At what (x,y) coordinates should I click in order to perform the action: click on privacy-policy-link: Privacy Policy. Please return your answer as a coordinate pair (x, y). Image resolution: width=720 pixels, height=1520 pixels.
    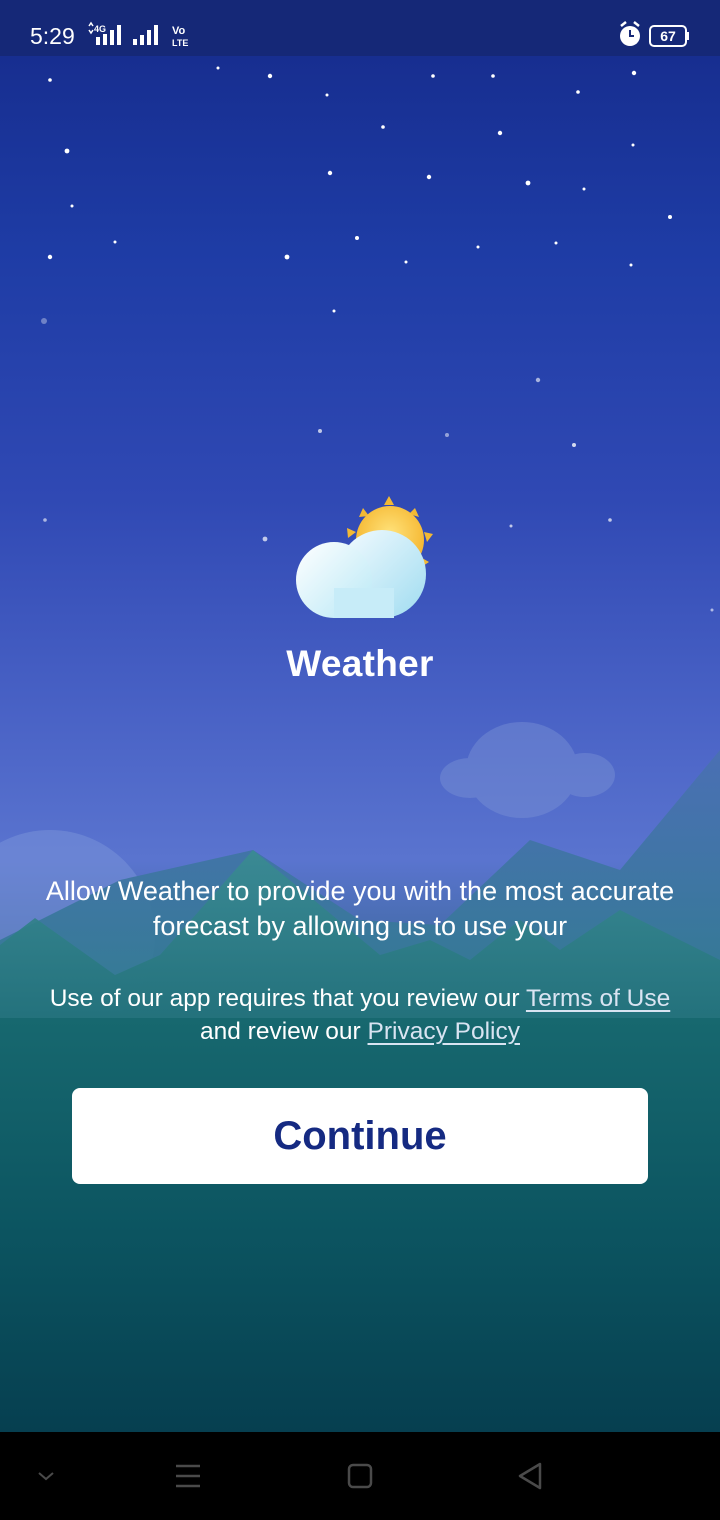
    Looking at the image, I should click on (444, 1031).